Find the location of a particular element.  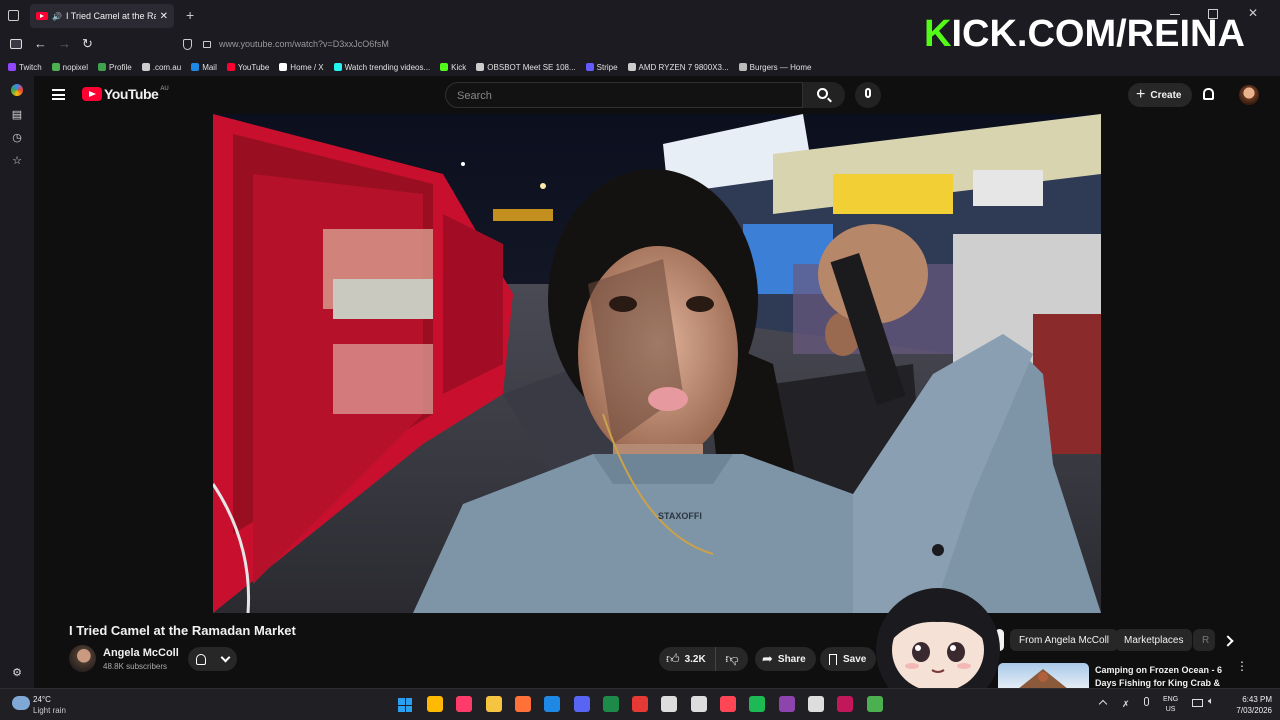

hamburger-menu-icon is located at coordinates (58, 94).